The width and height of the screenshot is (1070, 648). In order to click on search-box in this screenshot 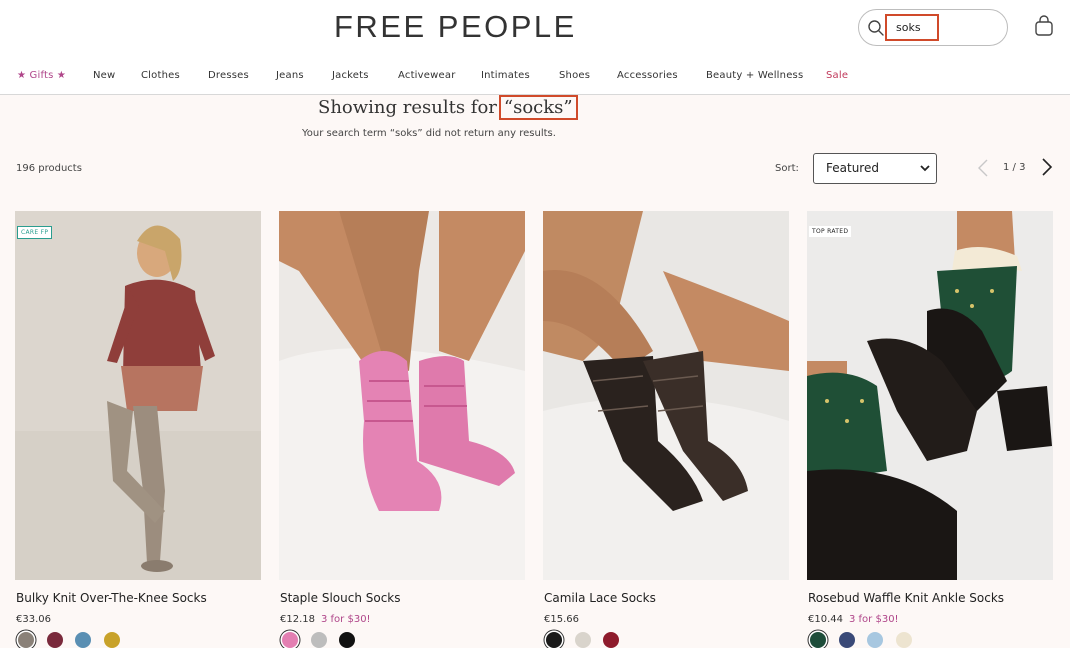, I will do `click(933, 27)`.